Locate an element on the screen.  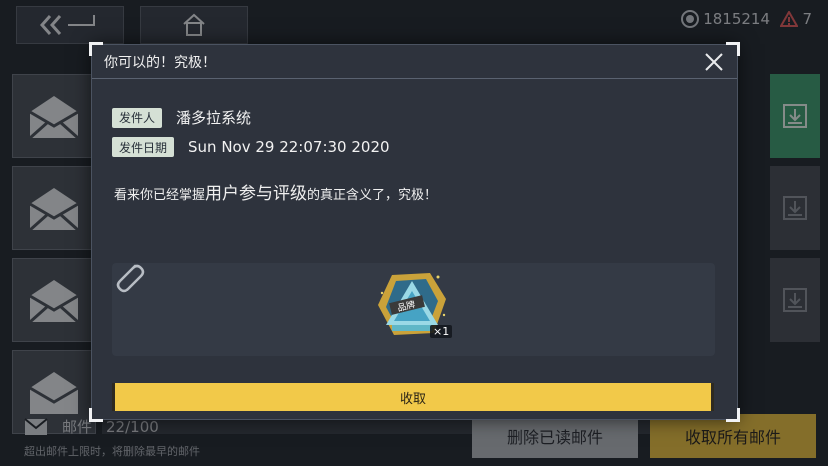
body-suffix: 的真正含义了，究极！ is located at coordinates (372, 195).